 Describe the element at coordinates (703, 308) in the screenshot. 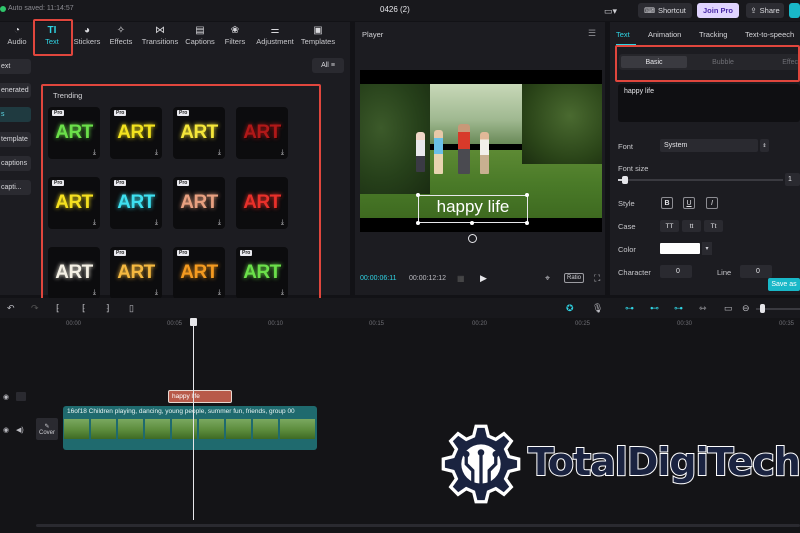

I see `align-icon: ⇿` at that location.